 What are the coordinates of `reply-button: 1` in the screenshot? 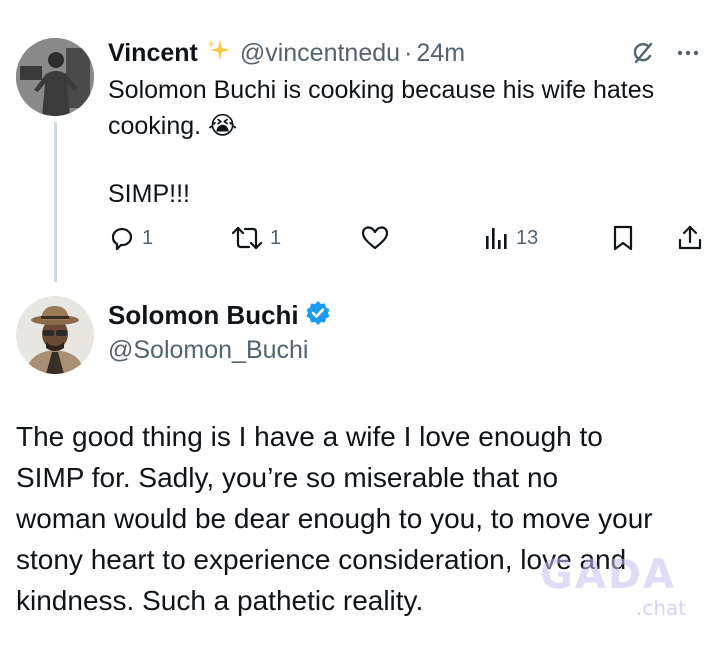 It's located at (130, 238).